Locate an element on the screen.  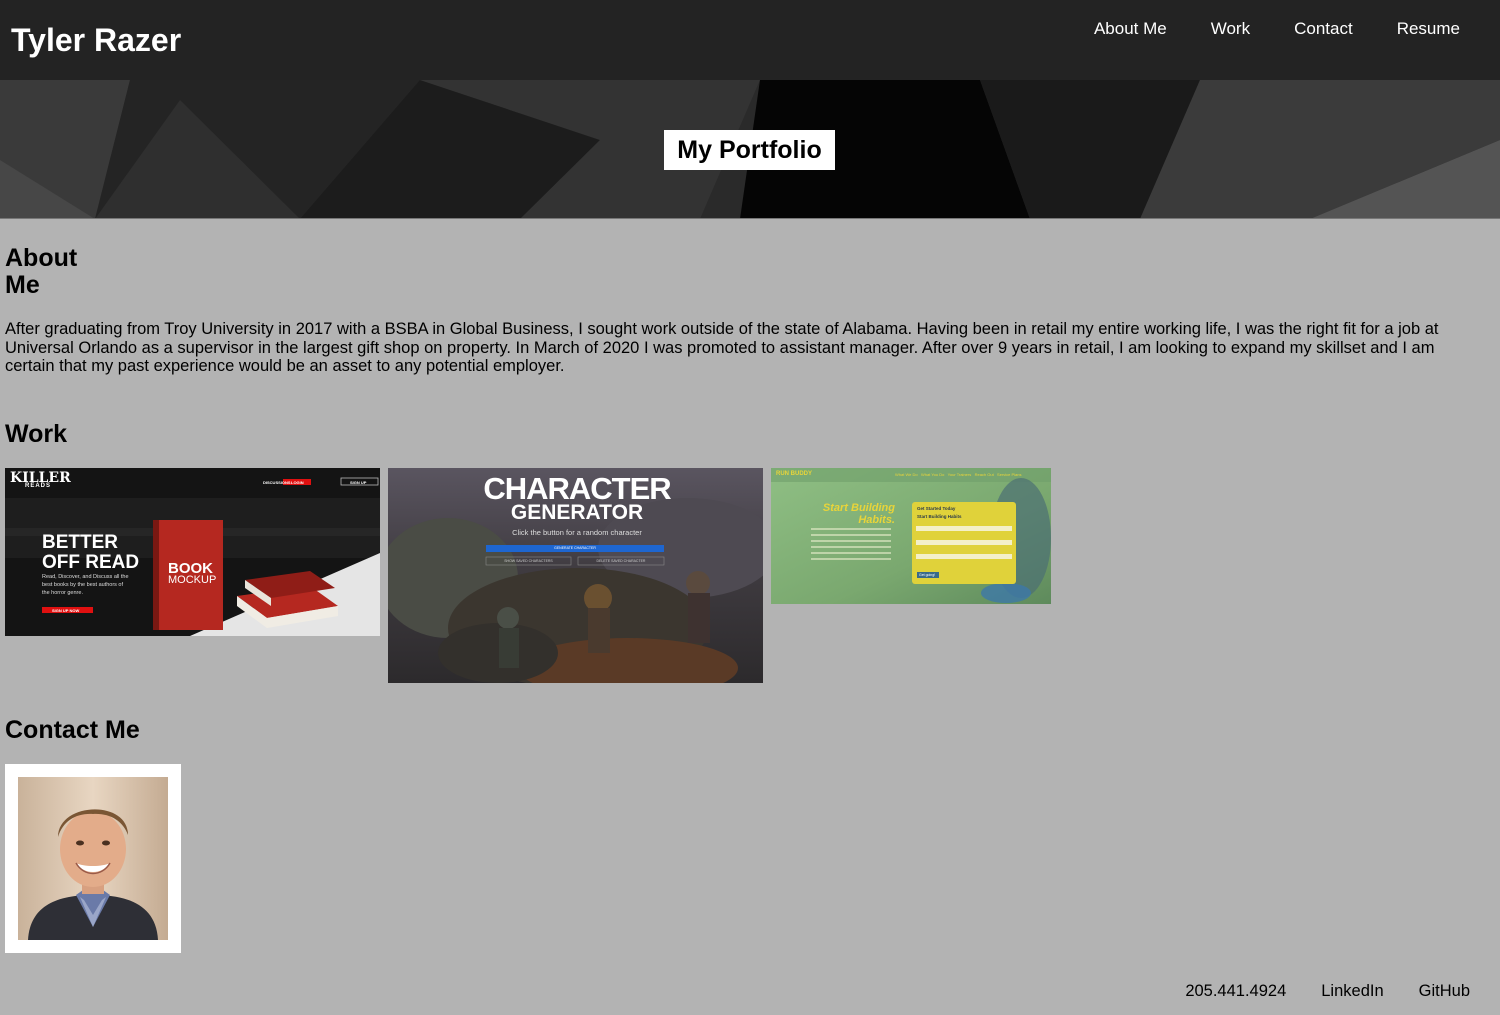
run-buddy-logo: RUN BUDDY is located at coordinates (794, 474).